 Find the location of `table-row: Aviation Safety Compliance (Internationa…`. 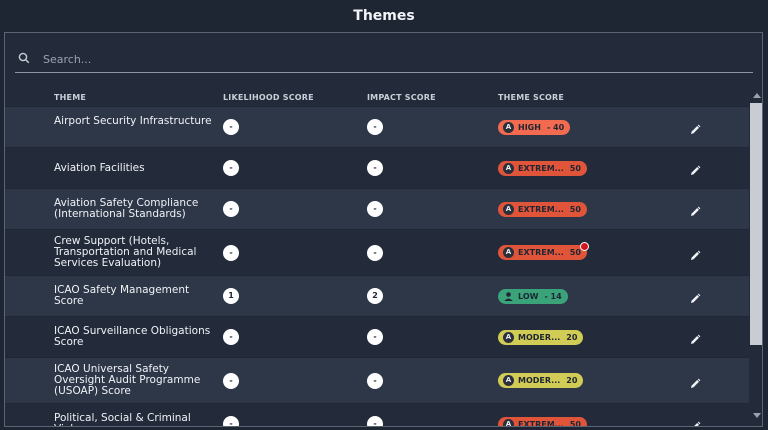

table-row: Aviation Safety Compliance (Internationa… is located at coordinates (377, 208).